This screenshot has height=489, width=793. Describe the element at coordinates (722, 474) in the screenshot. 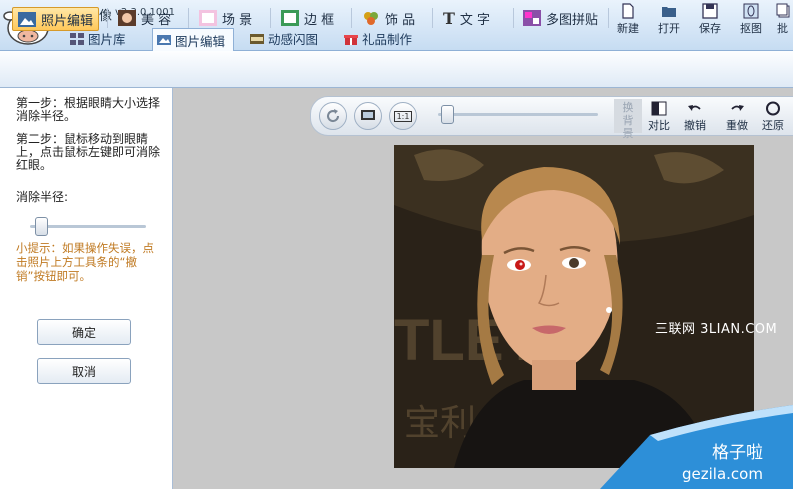

I see `badge-url: gezila.com` at that location.